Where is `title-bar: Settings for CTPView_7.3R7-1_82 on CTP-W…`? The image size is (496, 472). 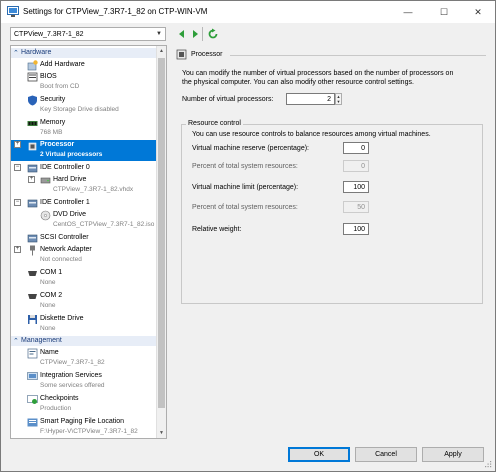
title-bar: Settings for CTPView_7.3R7-1_82 on CTP-W… is located at coordinates (248, 12).